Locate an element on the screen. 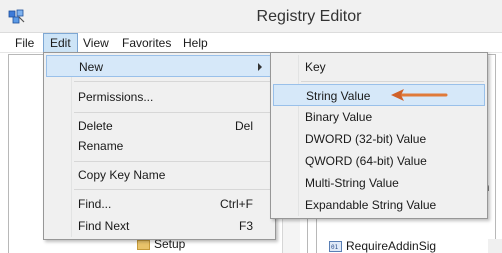 Image resolution: width=502 pixels, height=253 pixels. new-dword-value: DWORD (32-bit) Value is located at coordinates (379, 139).